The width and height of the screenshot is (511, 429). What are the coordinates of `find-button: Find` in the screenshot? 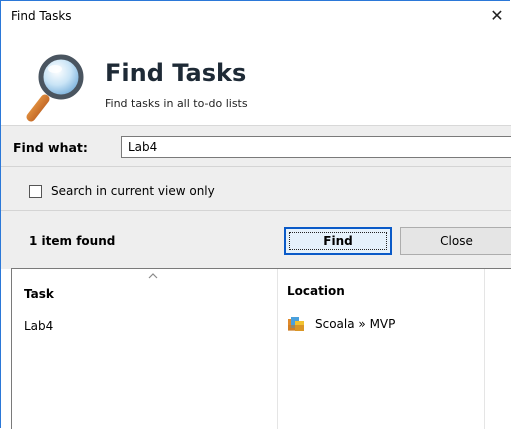 It's located at (338, 241).